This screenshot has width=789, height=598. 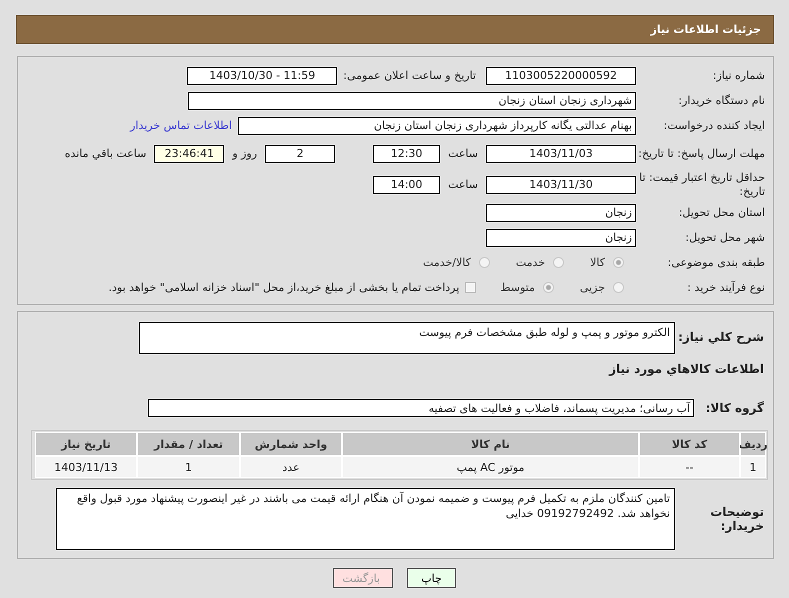 I want to click on column-header: نام کالا, so click(x=490, y=444).